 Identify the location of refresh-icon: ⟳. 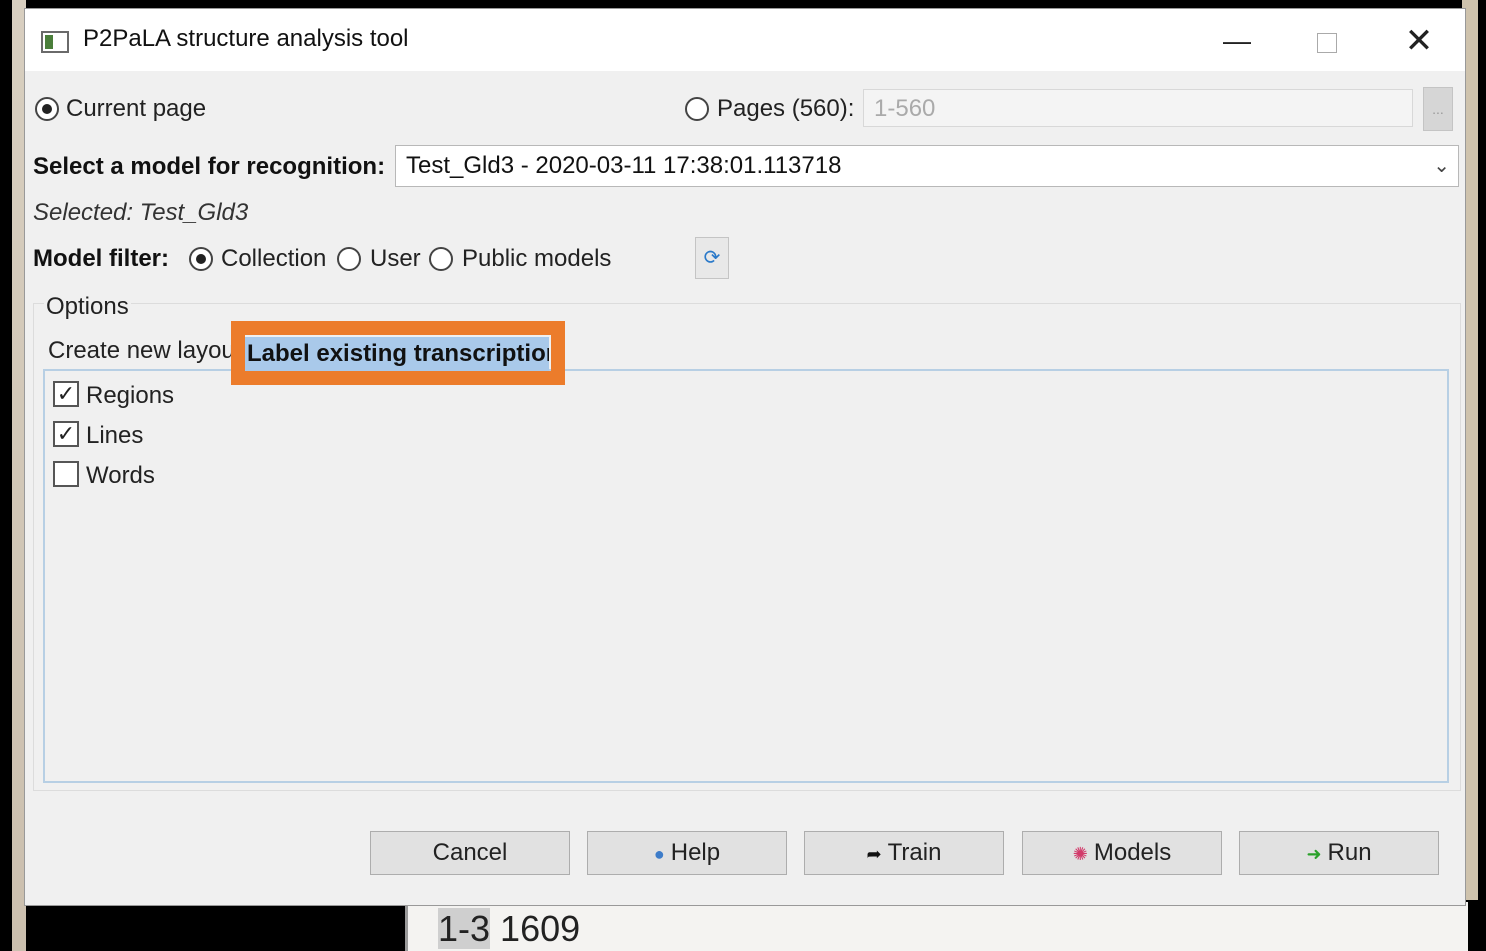
(712, 258).